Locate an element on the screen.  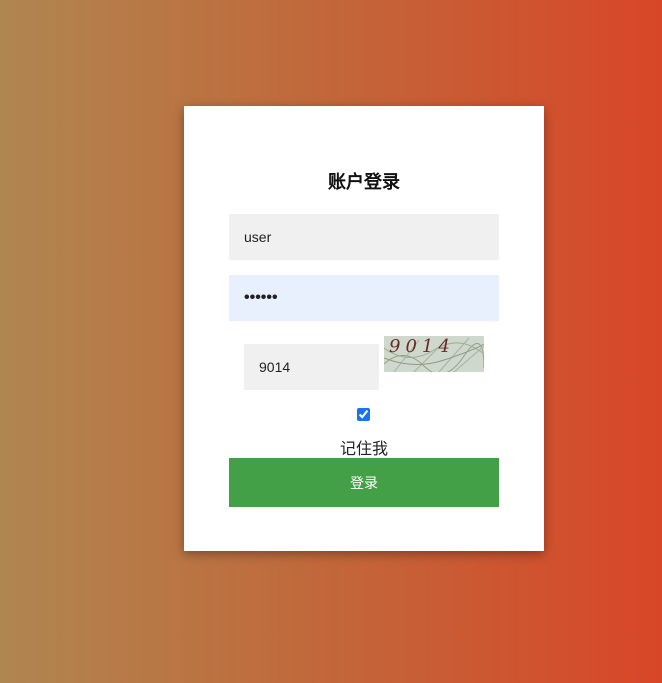
captcha-image-text: 9014 is located at coordinates (422, 346).